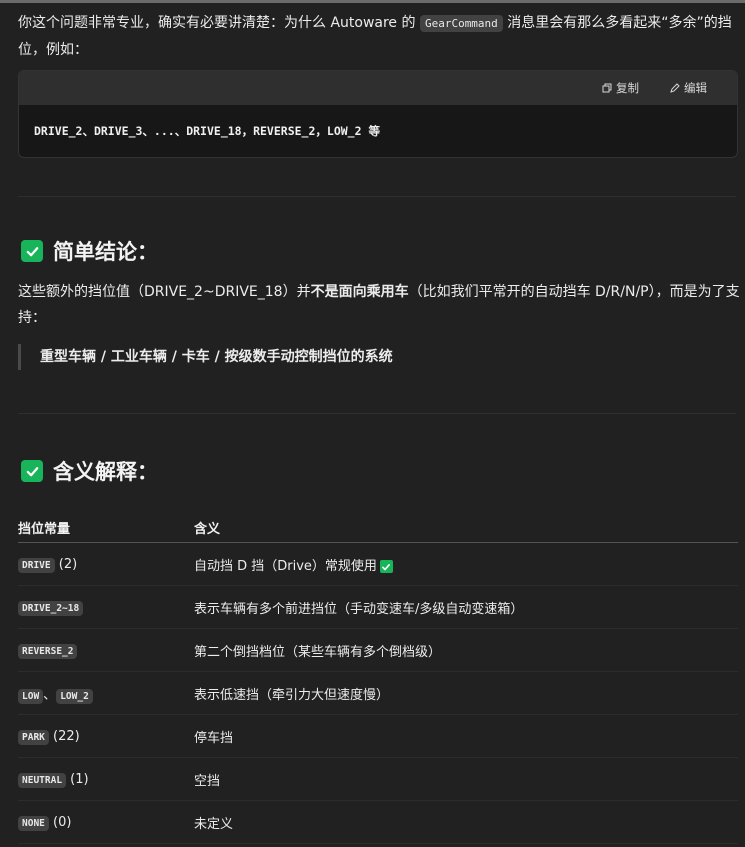 Image resolution: width=745 pixels, height=847 pixels. What do you see at coordinates (31, 696) in the screenshot?
I see `gear-code: LOW` at bounding box center [31, 696].